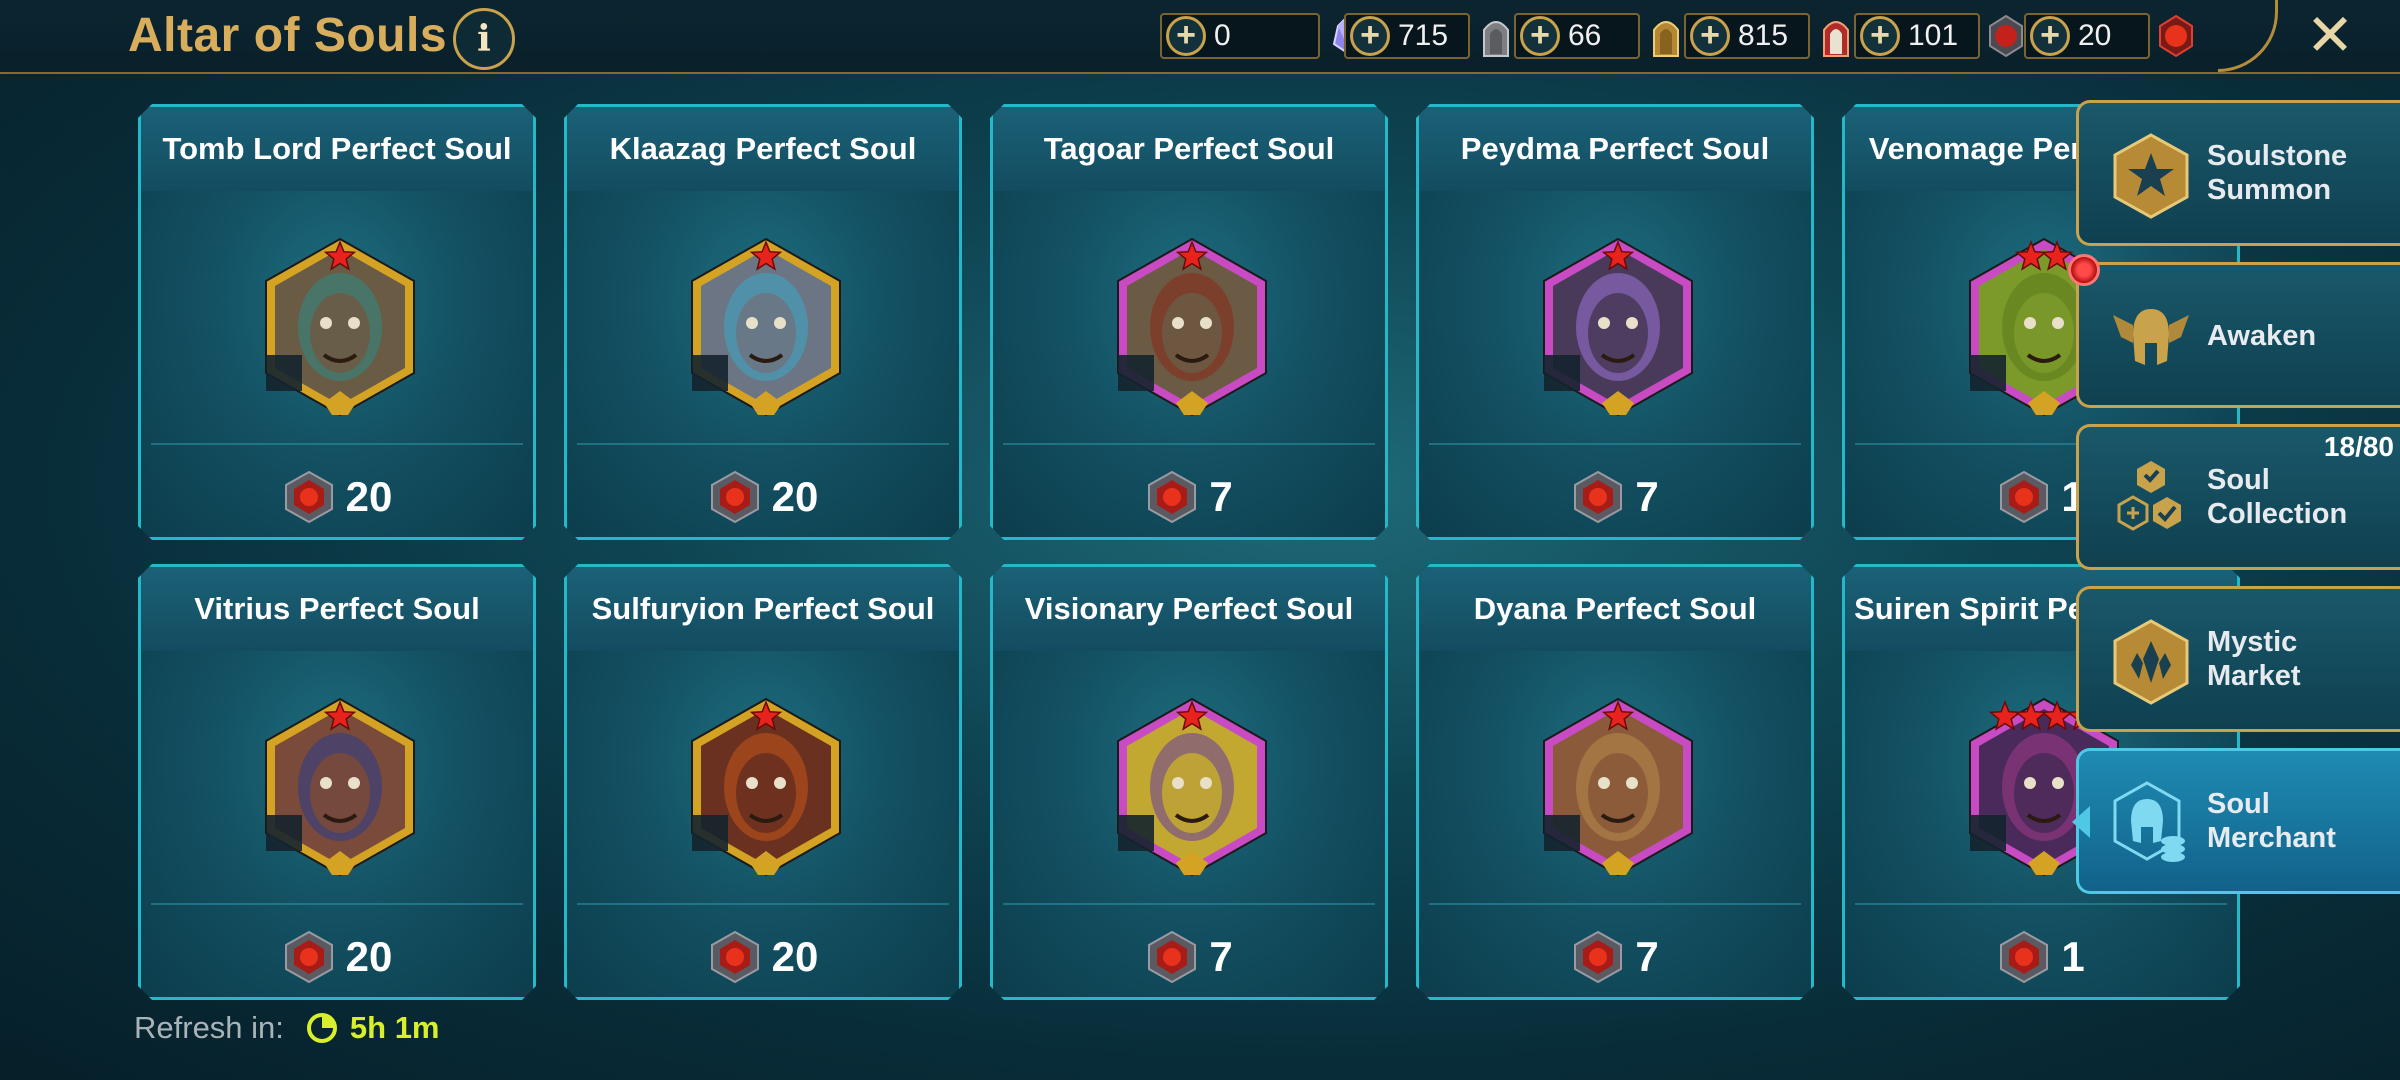 Image resolution: width=2400 pixels, height=1080 pixels. I want to click on menu-label: Soul Collection, so click(2277, 497).